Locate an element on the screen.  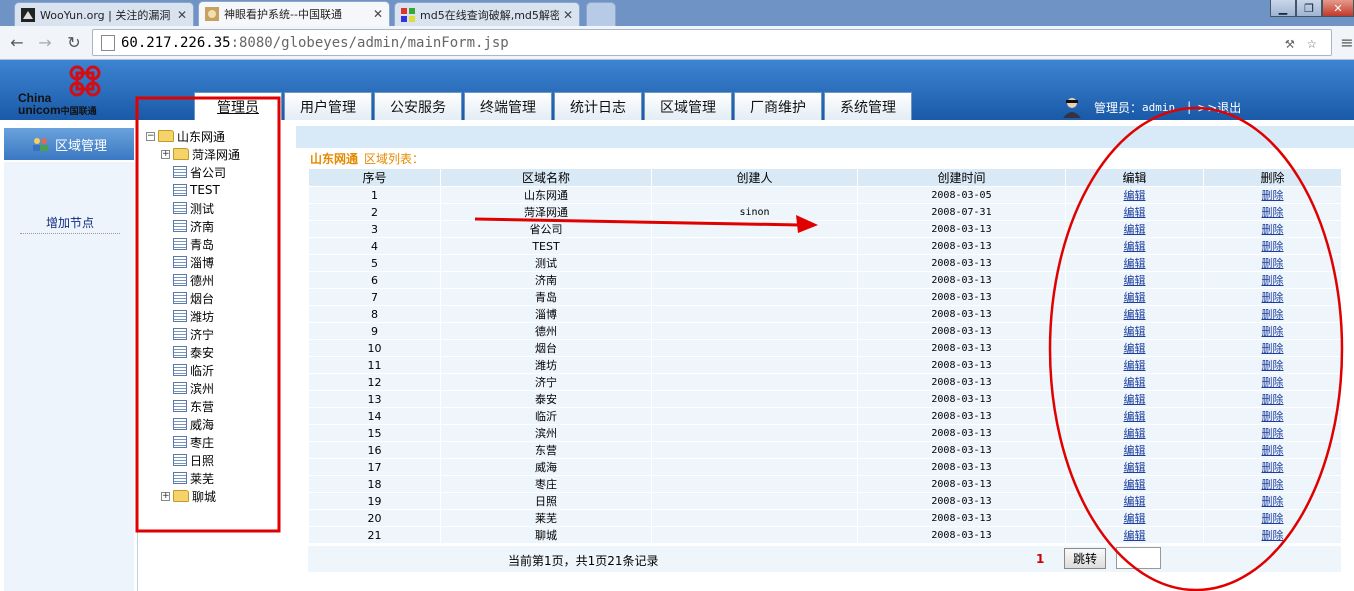
tree-node: 测试 is located at coordinates (193, 208).